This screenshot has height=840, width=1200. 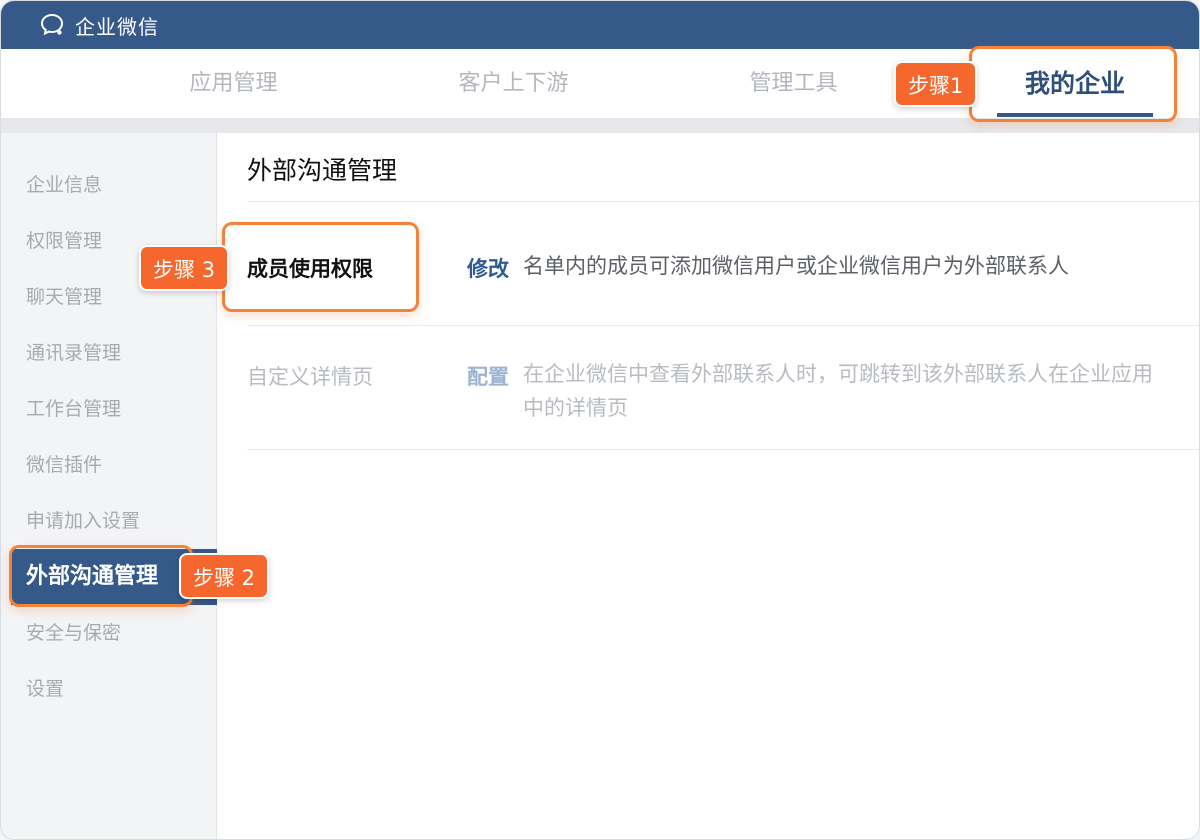 I want to click on member-permission-description: 名单内的成员可添加微信用户或企业微信用户为外部联系人, so click(x=796, y=266).